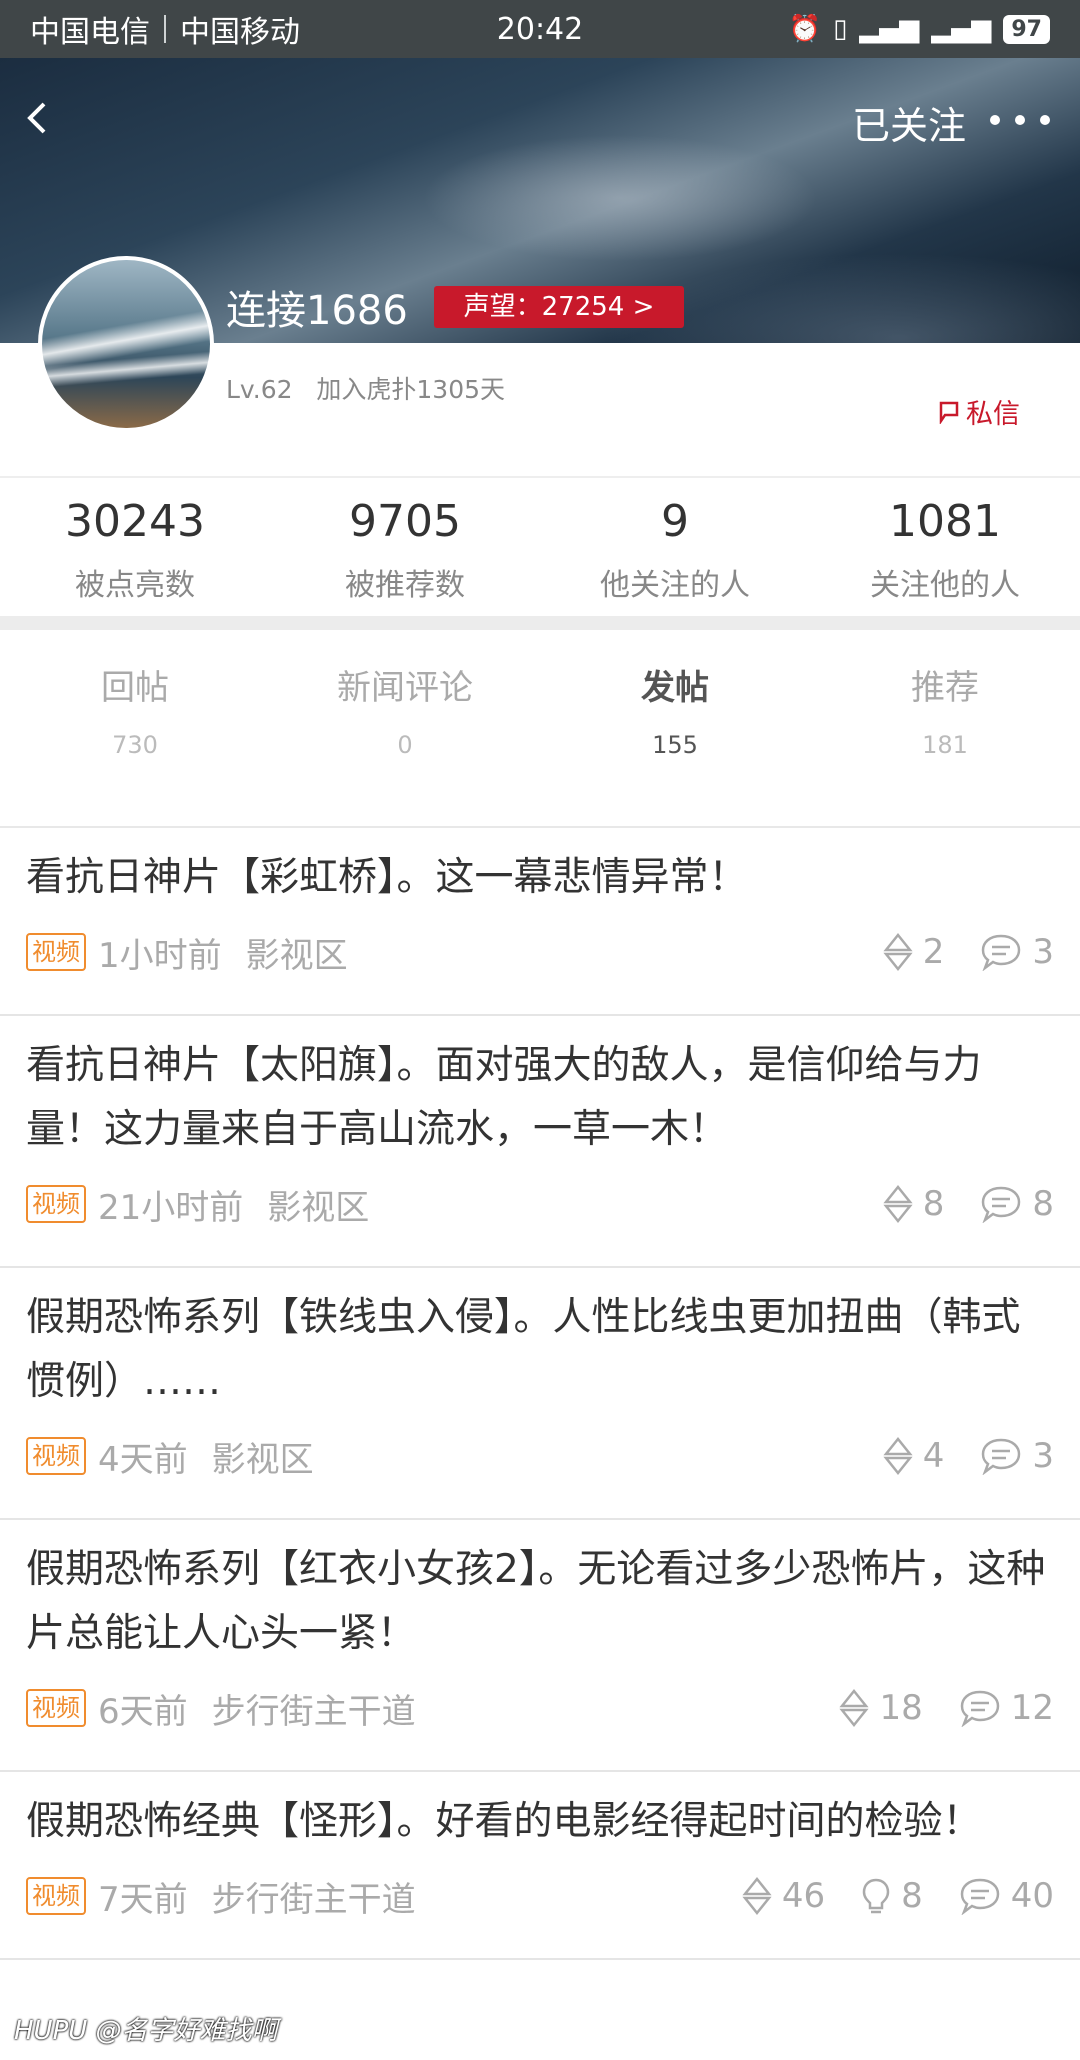 The width and height of the screenshot is (1080, 2060). I want to click on status-icons: ⏰ ▯ ▂▄▆ ▂▄▆ 97, so click(919, 29).